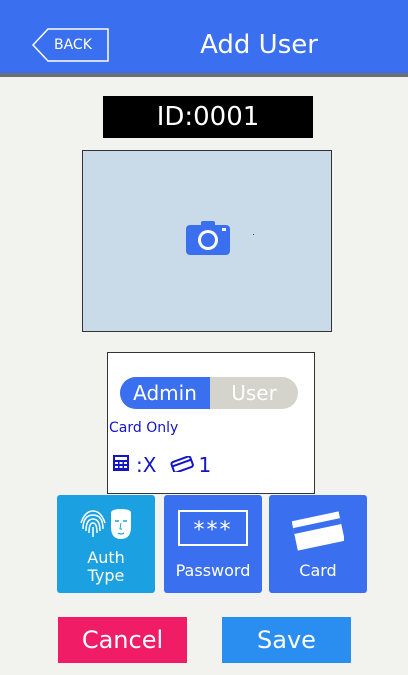 The image size is (408, 675). I want to click on role-user-option: User, so click(254, 393).